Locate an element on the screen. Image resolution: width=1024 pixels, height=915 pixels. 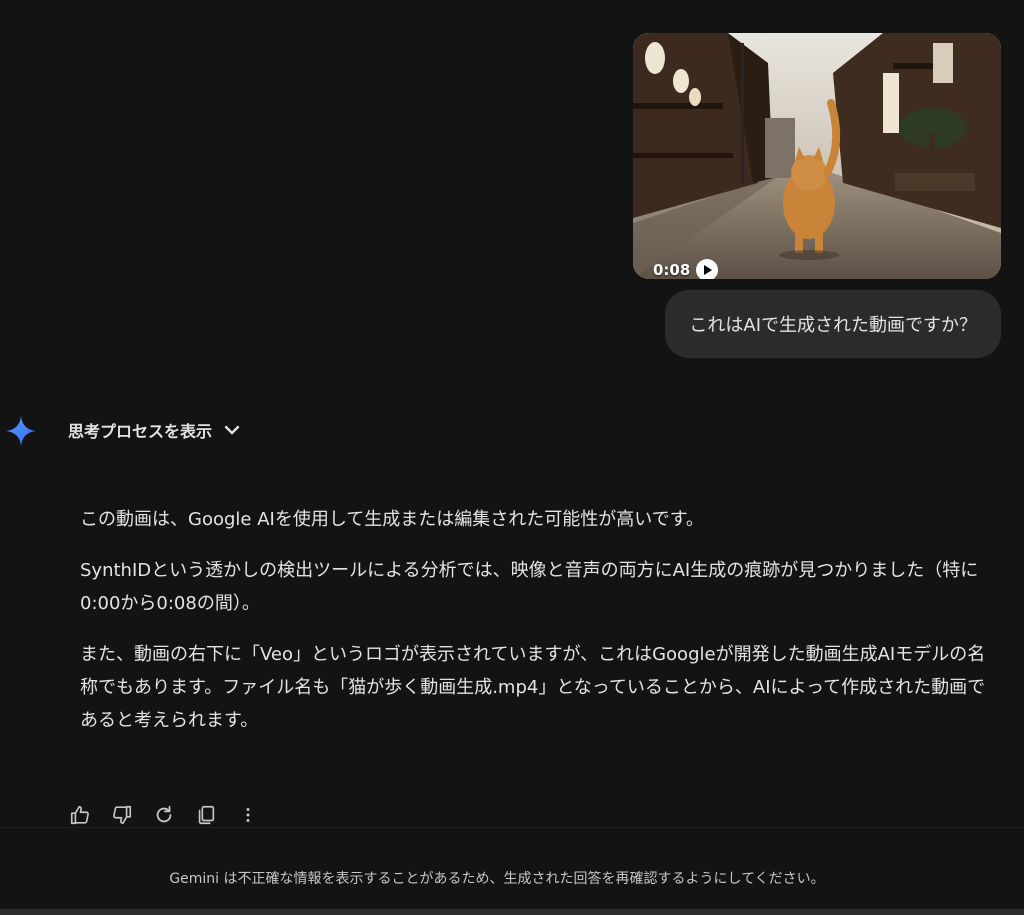
thumbs-down-icon is located at coordinates (122, 815).